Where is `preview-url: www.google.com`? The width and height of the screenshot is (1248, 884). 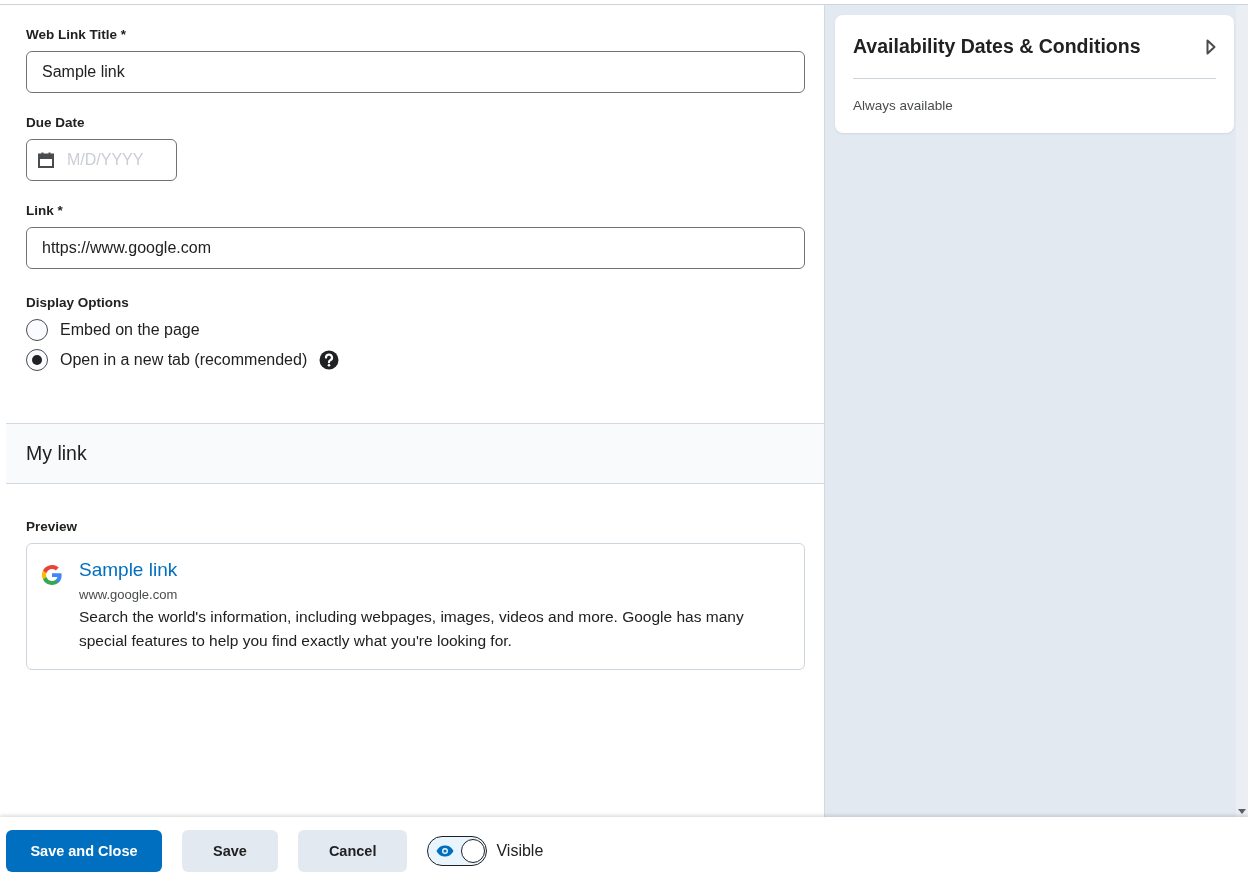
preview-url: www.google.com is located at coordinates (129, 594).